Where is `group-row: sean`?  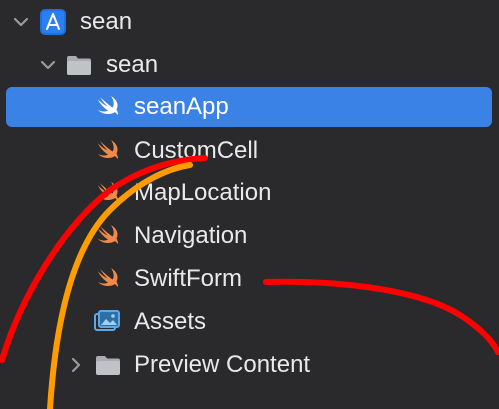
group-row: sean is located at coordinates (249, 65).